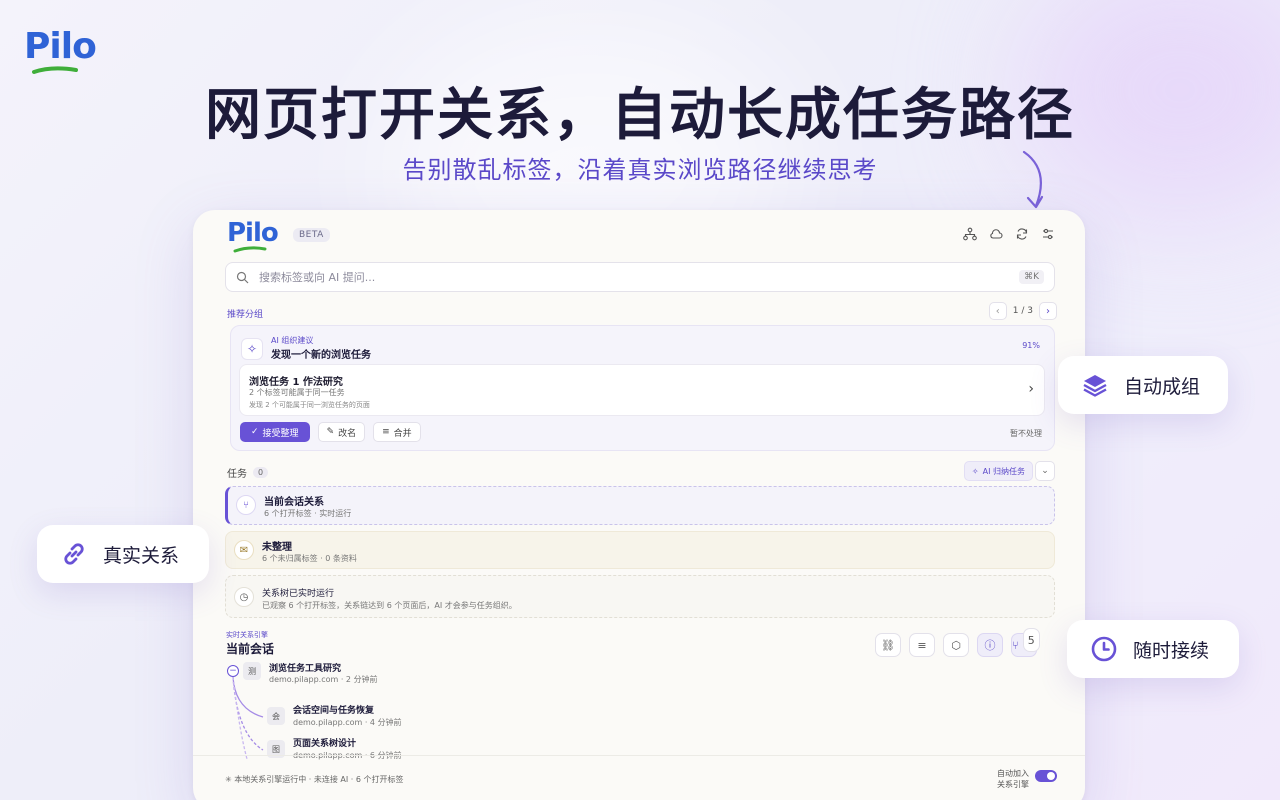 Image resolution: width=1280 pixels, height=800 pixels. What do you see at coordinates (247, 635) in the screenshot?
I see `engine-label: 实时关系引擎` at bounding box center [247, 635].